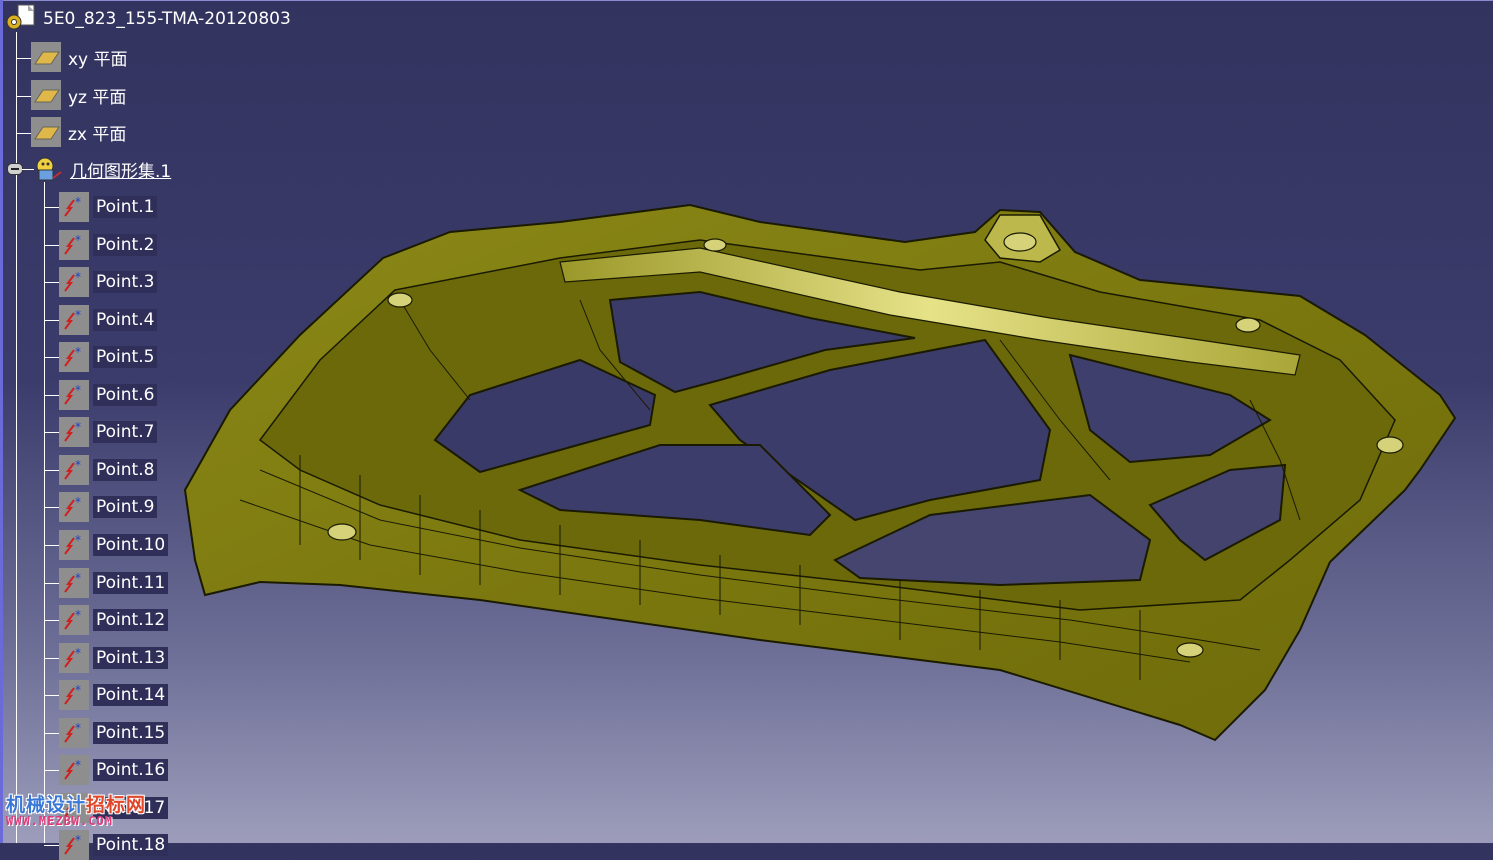 This screenshot has height=860, width=1493. Describe the element at coordinates (746, 0) in the screenshot. I see `viewport-top-edge` at that location.